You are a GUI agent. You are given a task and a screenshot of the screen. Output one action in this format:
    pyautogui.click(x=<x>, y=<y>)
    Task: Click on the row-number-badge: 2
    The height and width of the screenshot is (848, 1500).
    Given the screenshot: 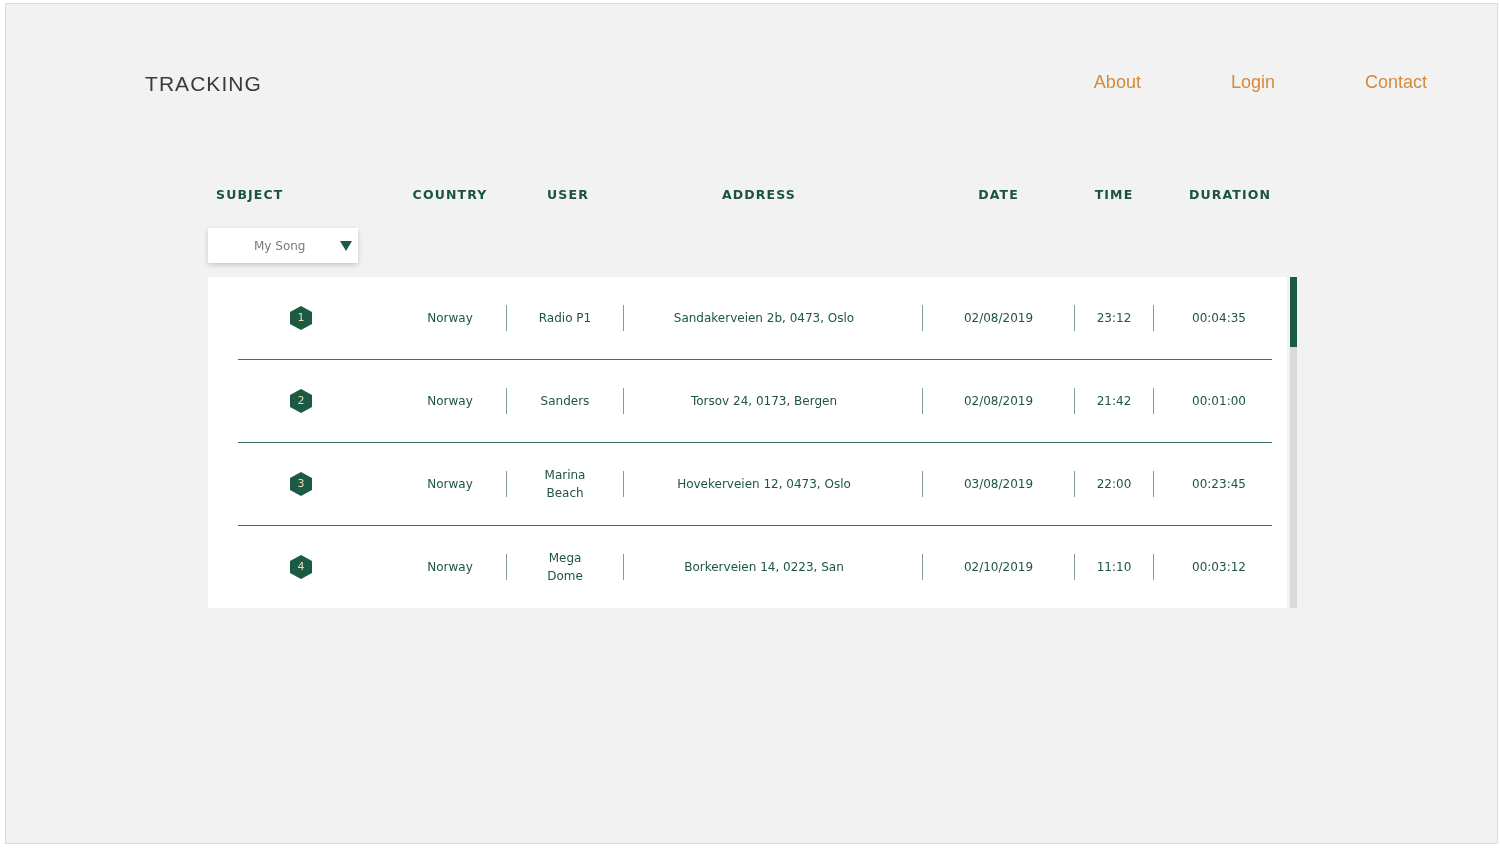 What is the action you would take?
    pyautogui.click(x=301, y=401)
    